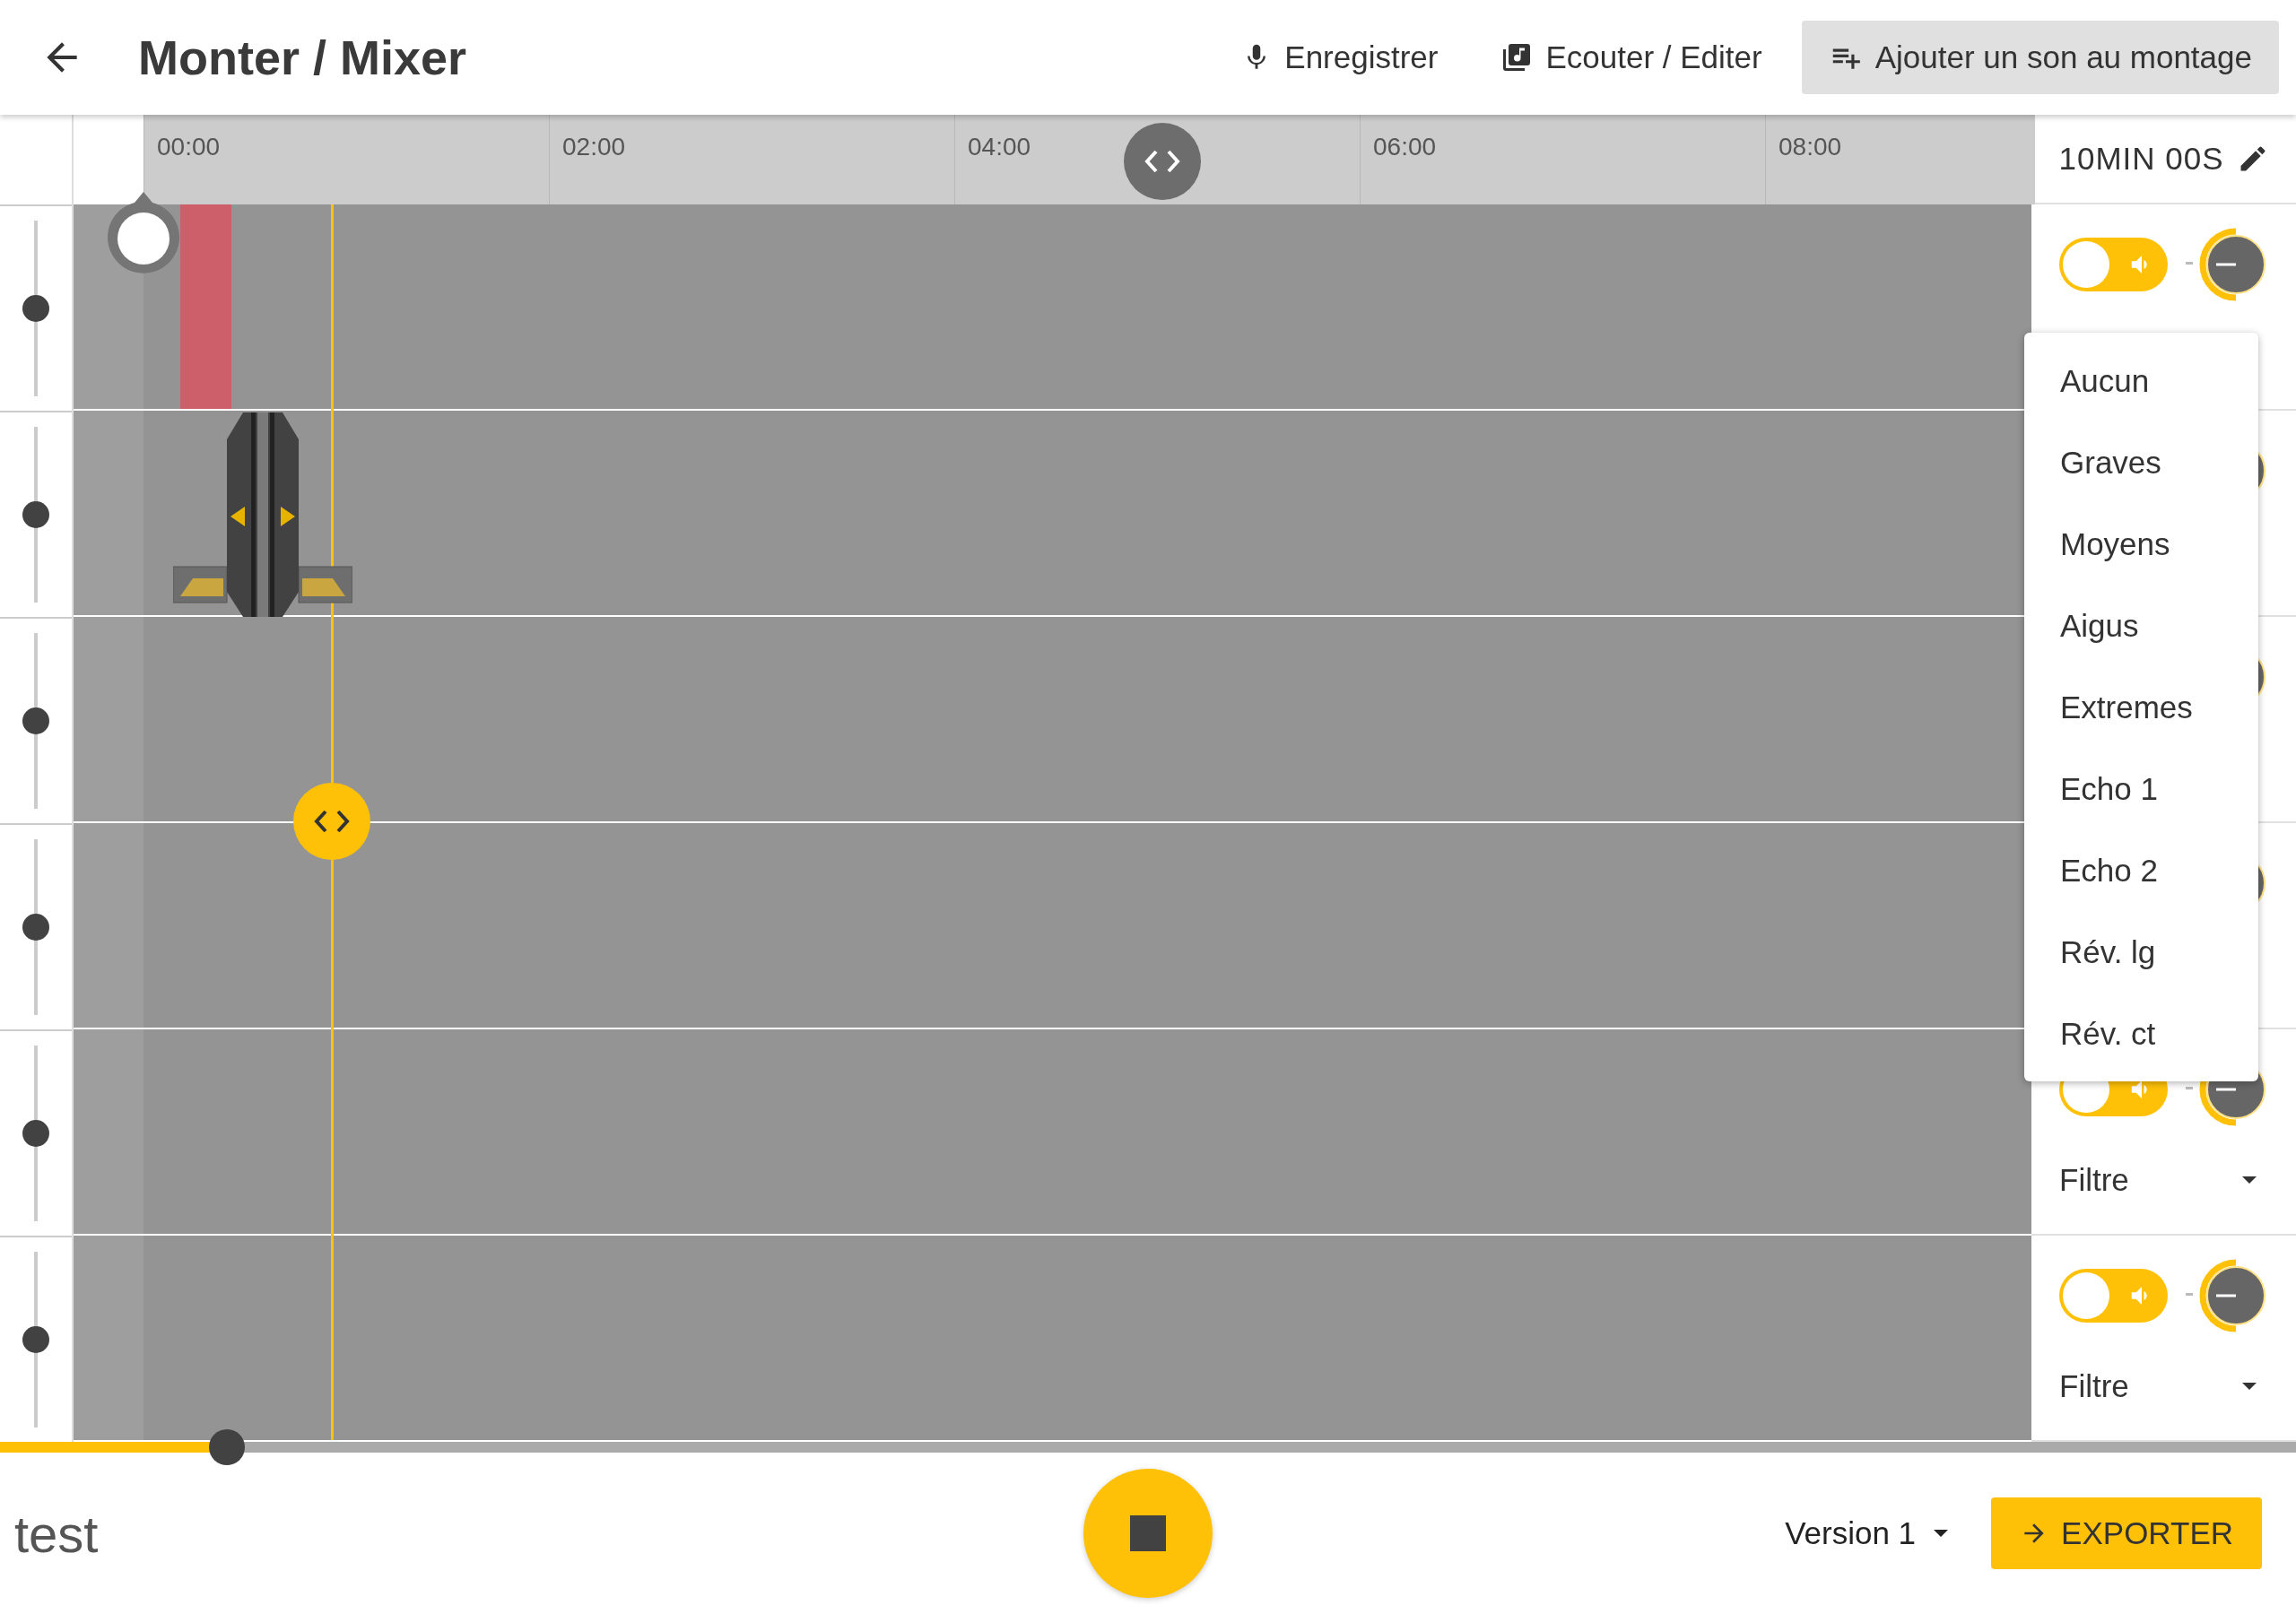 This screenshot has height=1614, width=2296. I want to click on duration-label: 10MIN 00S, so click(2141, 159).